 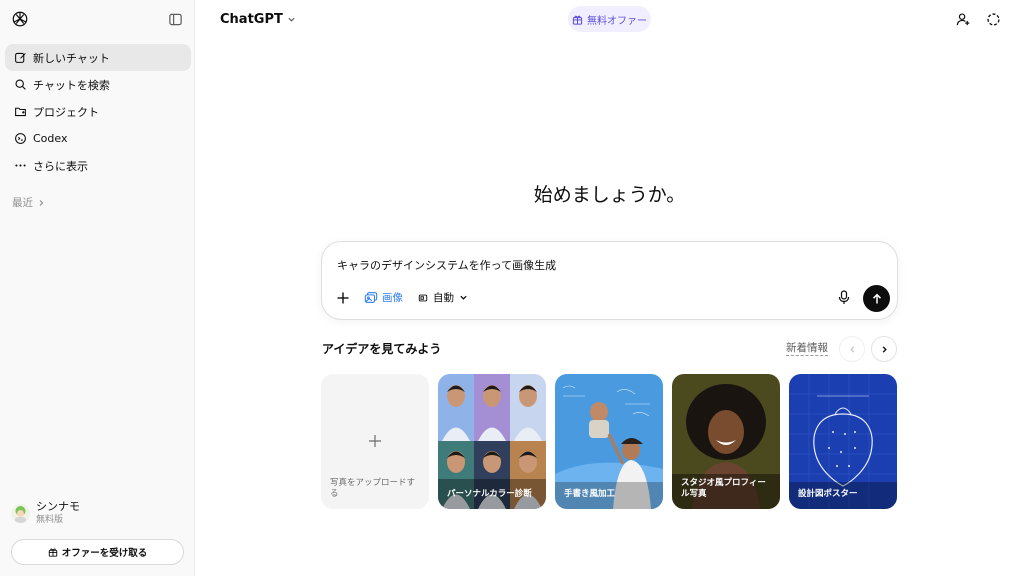 I want to click on sidebar-toggle-icon, so click(x=175, y=19).